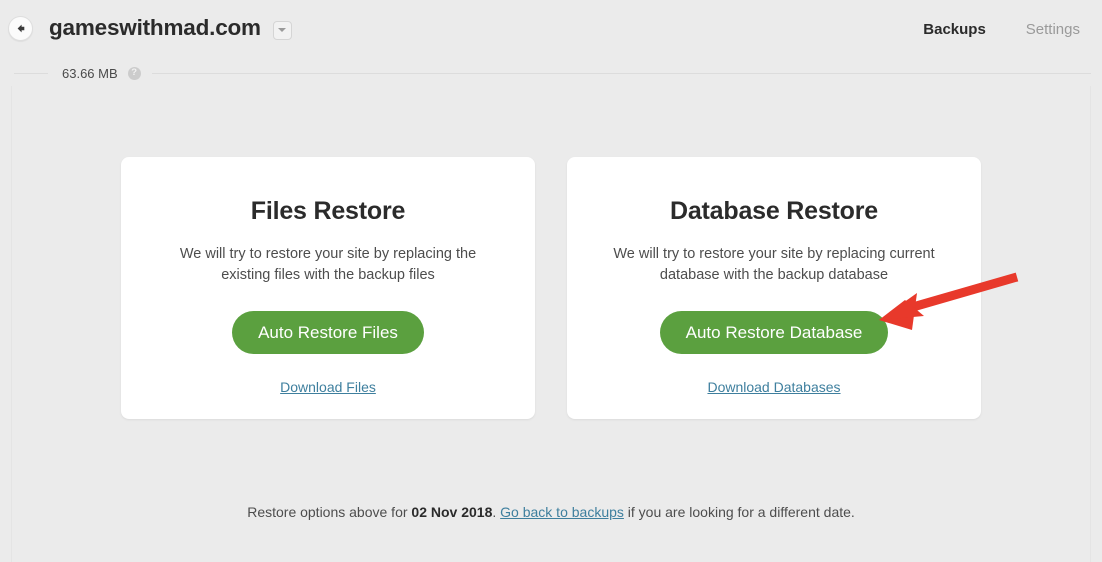  What do you see at coordinates (328, 211) in the screenshot?
I see `files-restore-title: Files Restore` at bounding box center [328, 211].